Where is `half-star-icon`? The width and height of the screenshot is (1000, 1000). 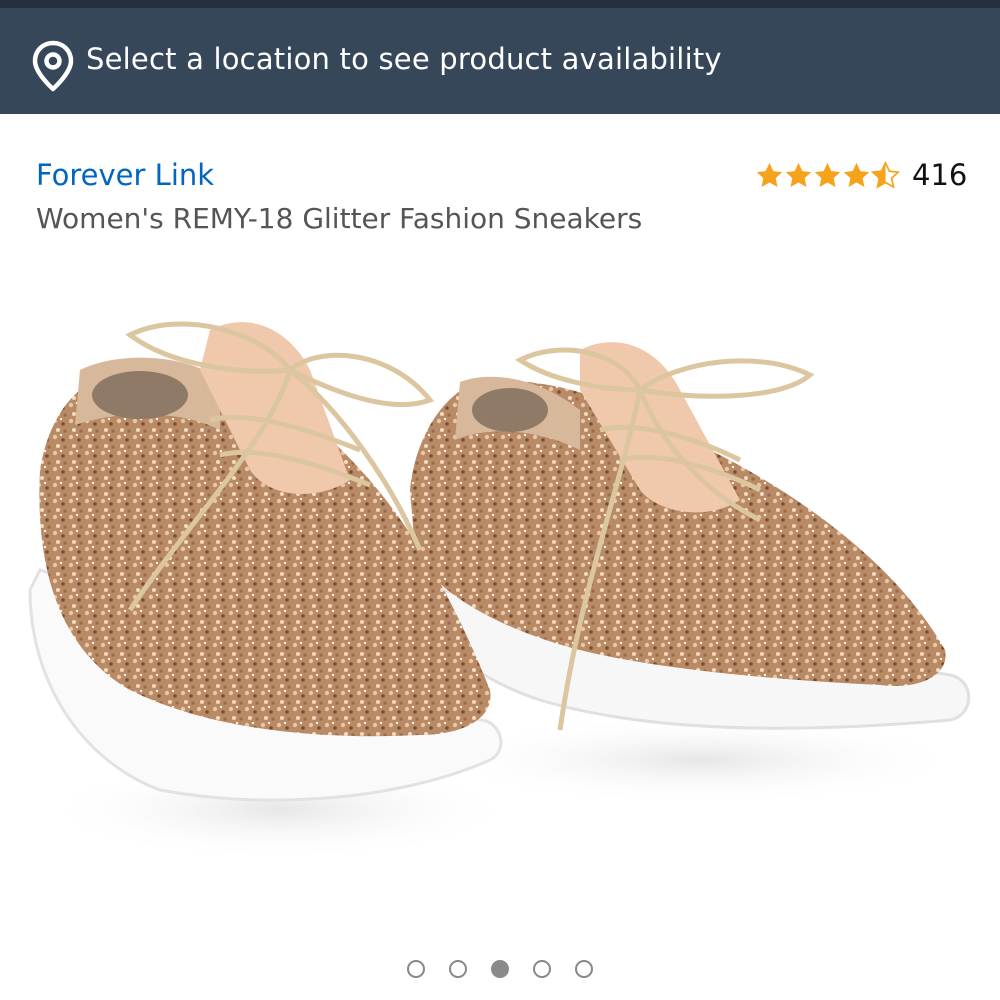 half-star-icon is located at coordinates (885, 174).